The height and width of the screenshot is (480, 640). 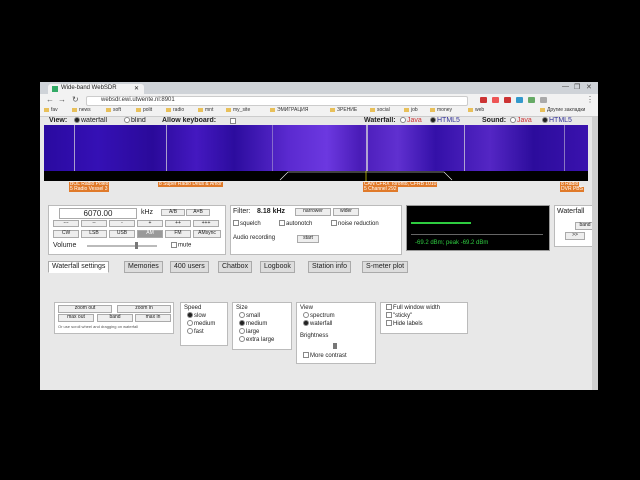 What do you see at coordinates (66, 234) in the screenshot?
I see `mode-cw-button: CW` at bounding box center [66, 234].